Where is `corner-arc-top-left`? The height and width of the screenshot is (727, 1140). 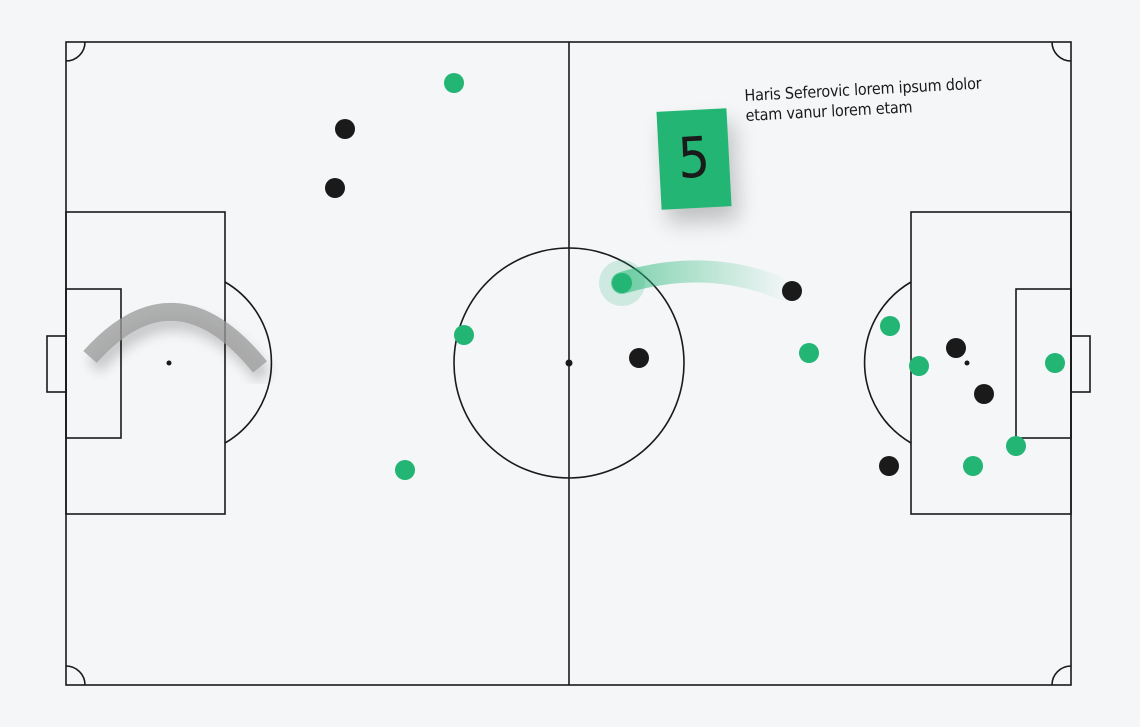
corner-arc-top-left is located at coordinates (75, 51).